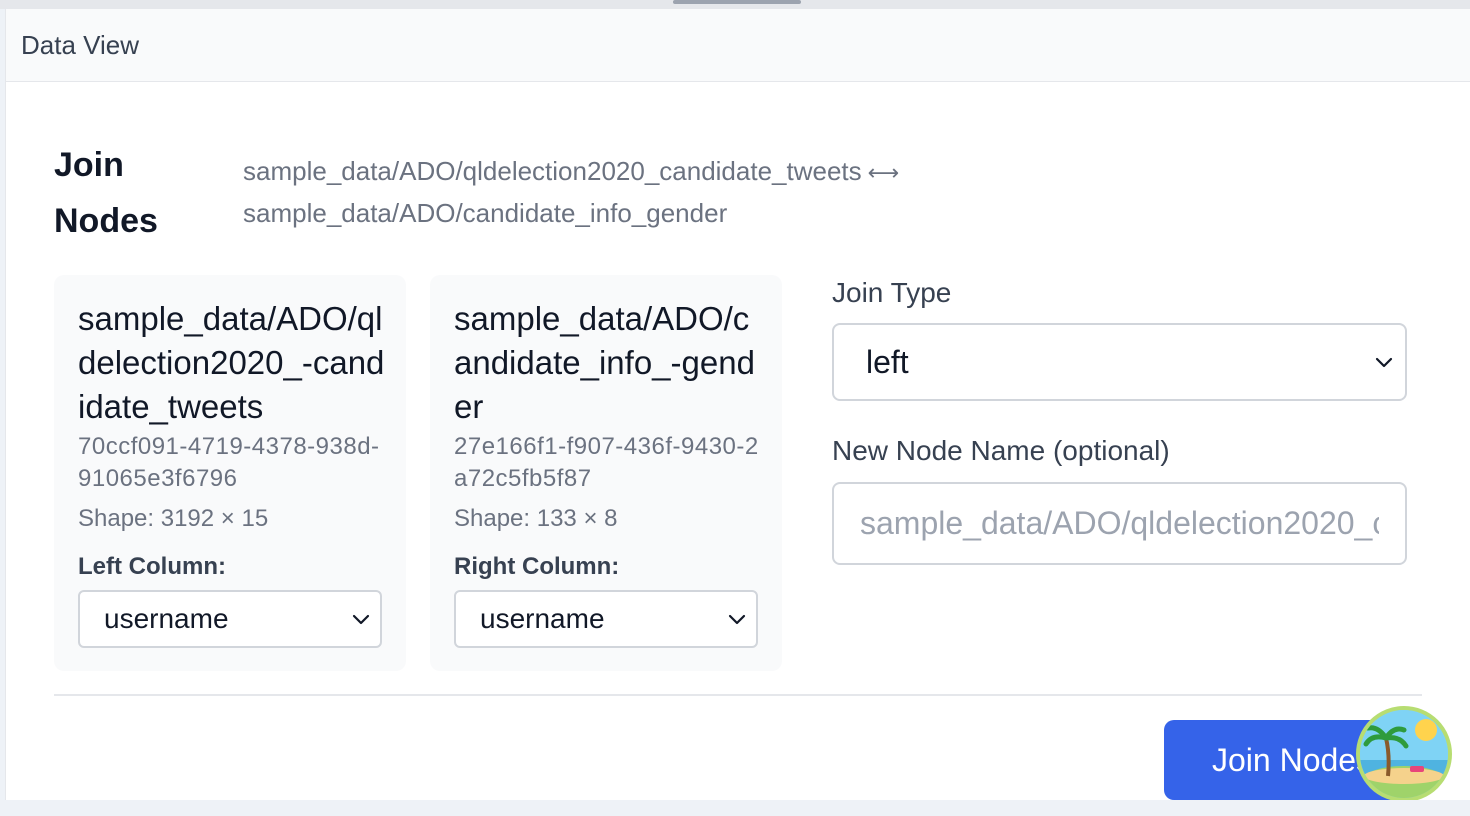 This screenshot has width=1470, height=816. Describe the element at coordinates (883, 172) in the screenshot. I see `join-arrow-icon: ⟷` at that location.